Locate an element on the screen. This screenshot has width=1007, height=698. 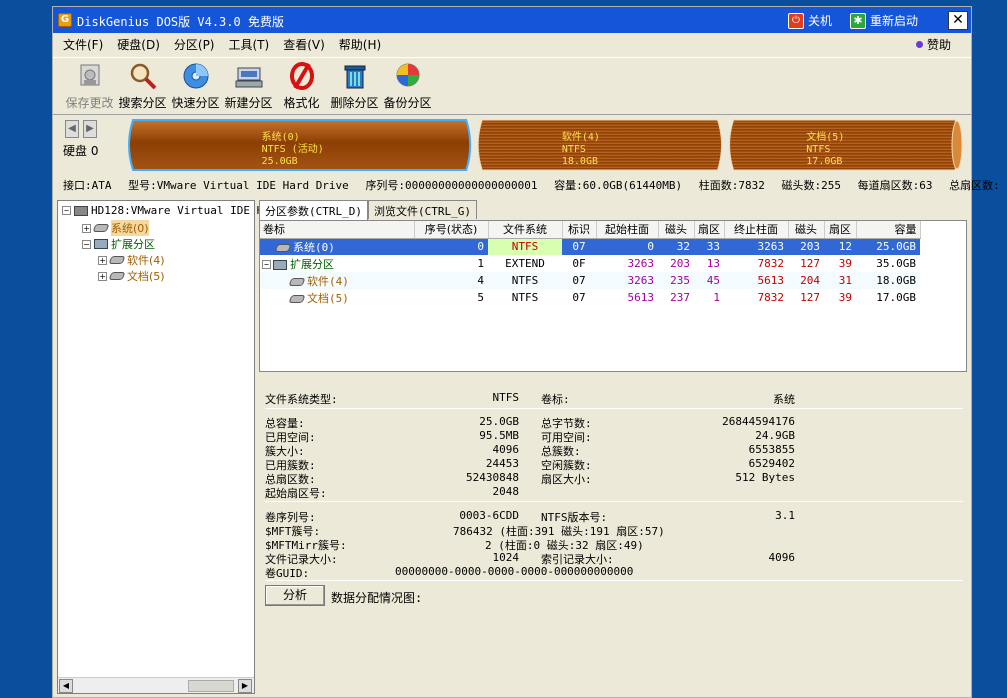
col-size: 容量 is located at coordinates (888, 230).